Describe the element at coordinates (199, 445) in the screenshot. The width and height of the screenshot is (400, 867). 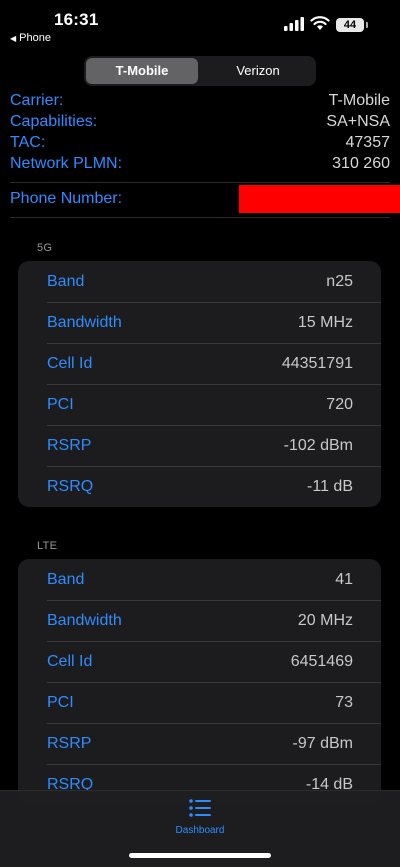
I see `list-item: RSRP -102 dBm` at that location.